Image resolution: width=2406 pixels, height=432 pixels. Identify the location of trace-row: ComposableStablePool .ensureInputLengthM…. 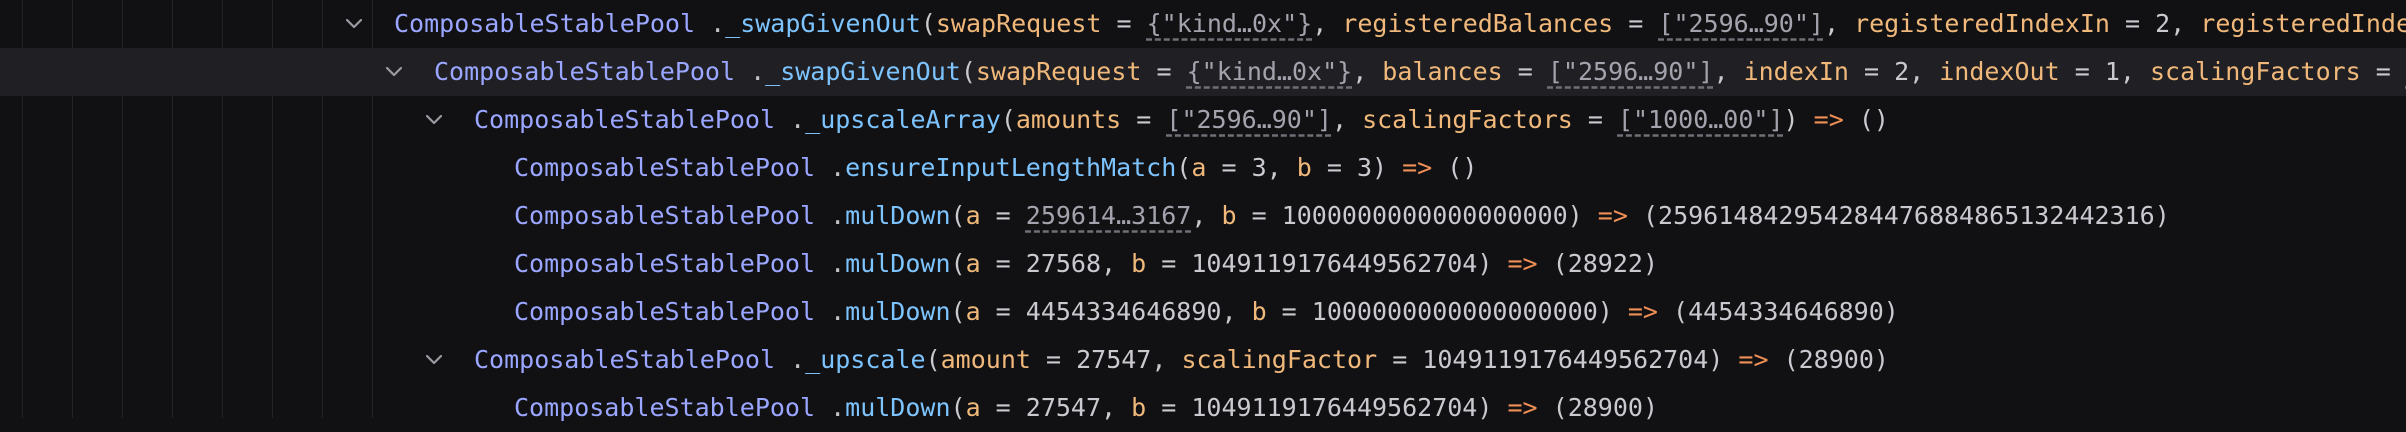
(1203, 168).